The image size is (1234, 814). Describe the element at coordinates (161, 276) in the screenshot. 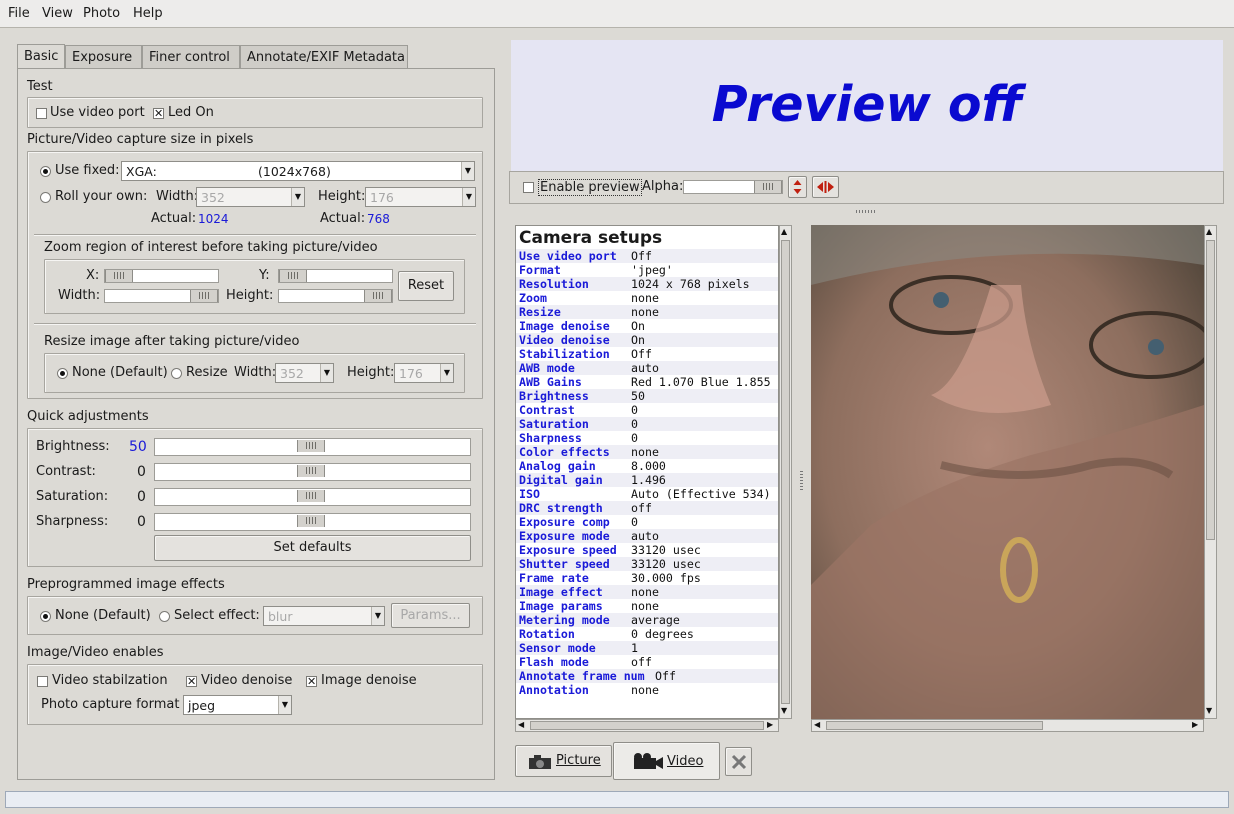

I see `zoom-x-slider` at that location.